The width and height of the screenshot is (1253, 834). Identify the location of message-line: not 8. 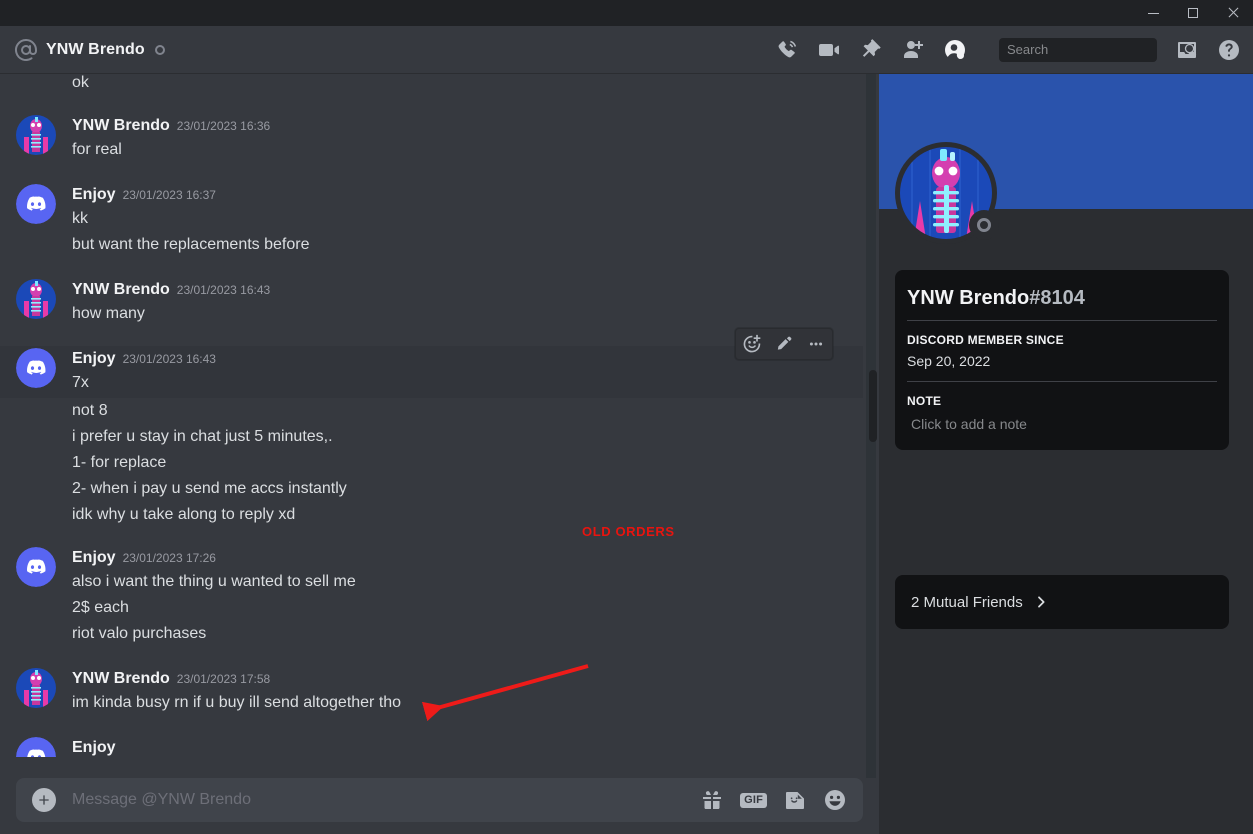
(90, 410).